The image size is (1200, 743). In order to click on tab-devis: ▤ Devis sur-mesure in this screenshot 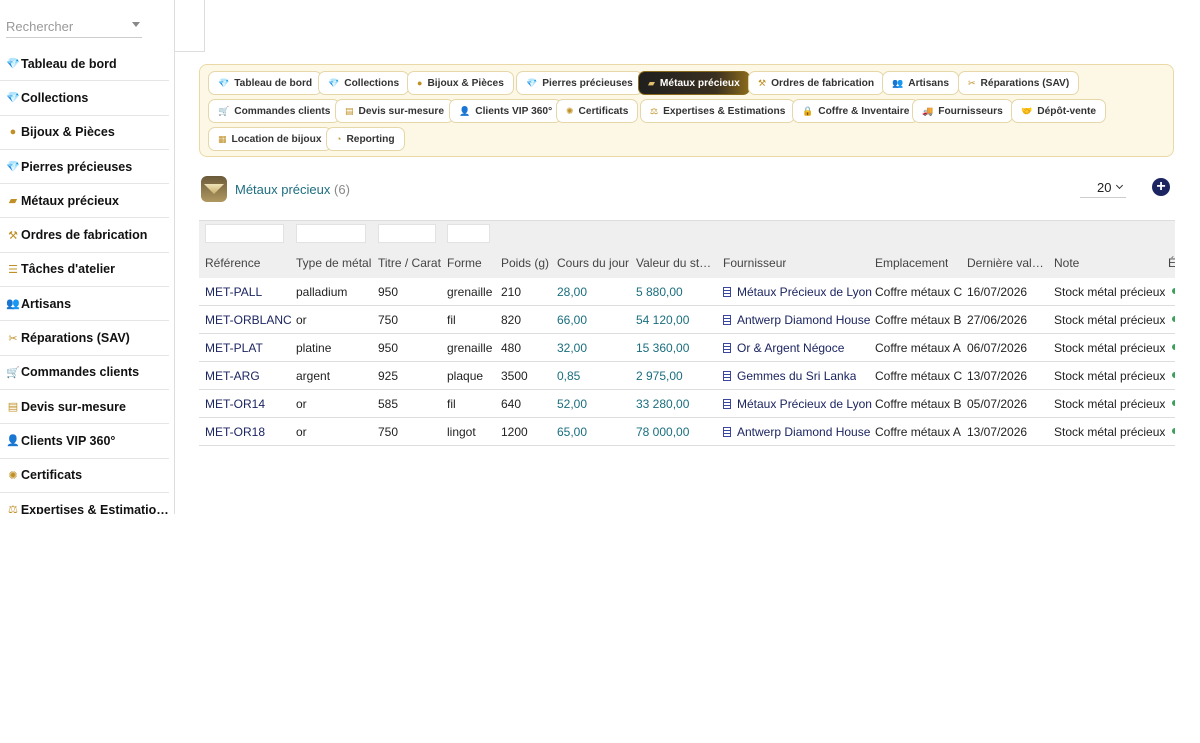, I will do `click(395, 111)`.